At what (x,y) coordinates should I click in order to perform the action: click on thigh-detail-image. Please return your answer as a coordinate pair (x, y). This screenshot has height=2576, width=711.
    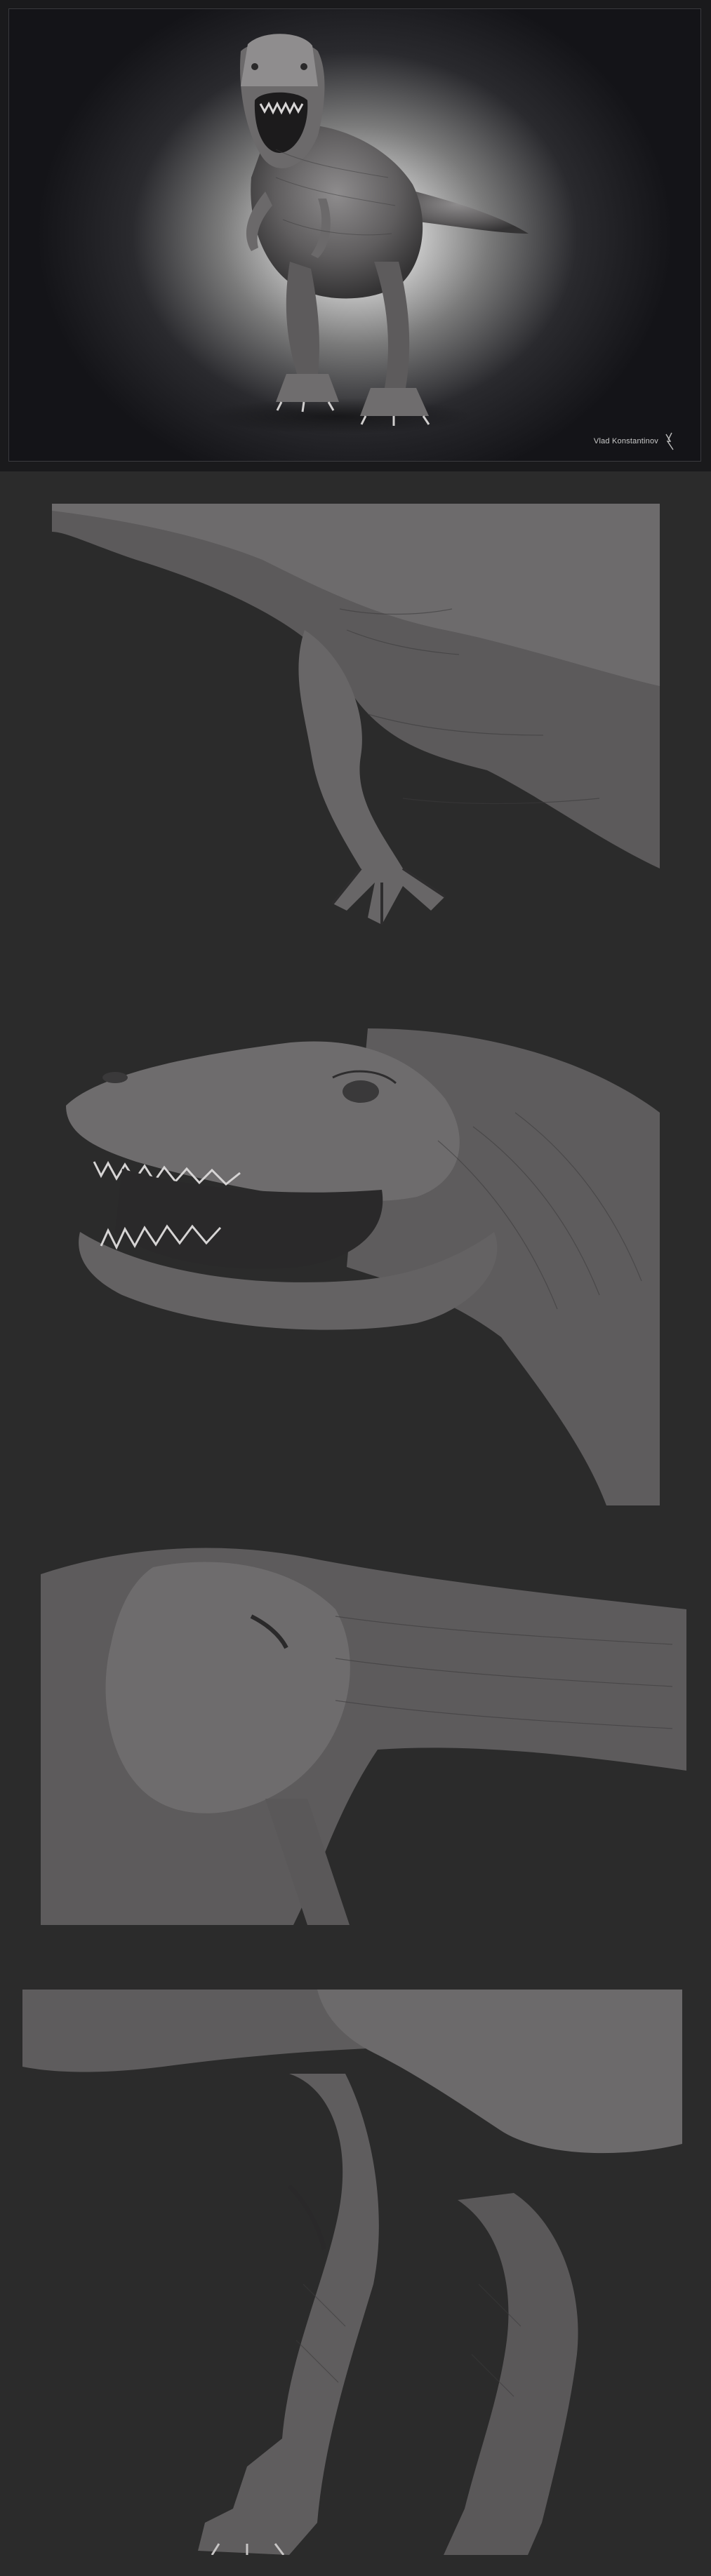
    Looking at the image, I should click on (364, 1722).